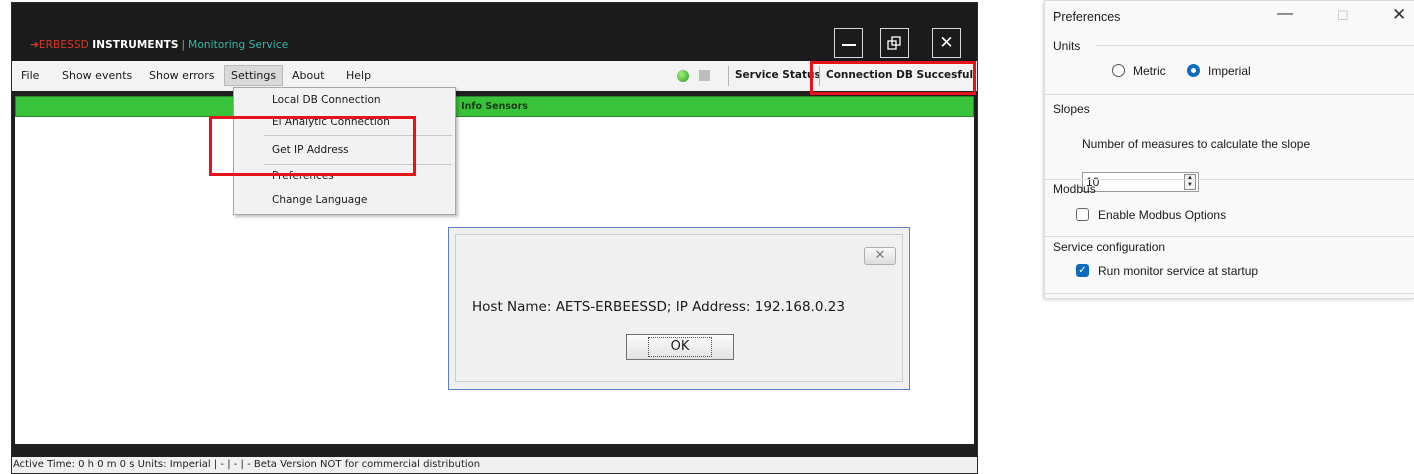  What do you see at coordinates (319, 200) in the screenshot?
I see `menu-item-change-language: Change Language` at bounding box center [319, 200].